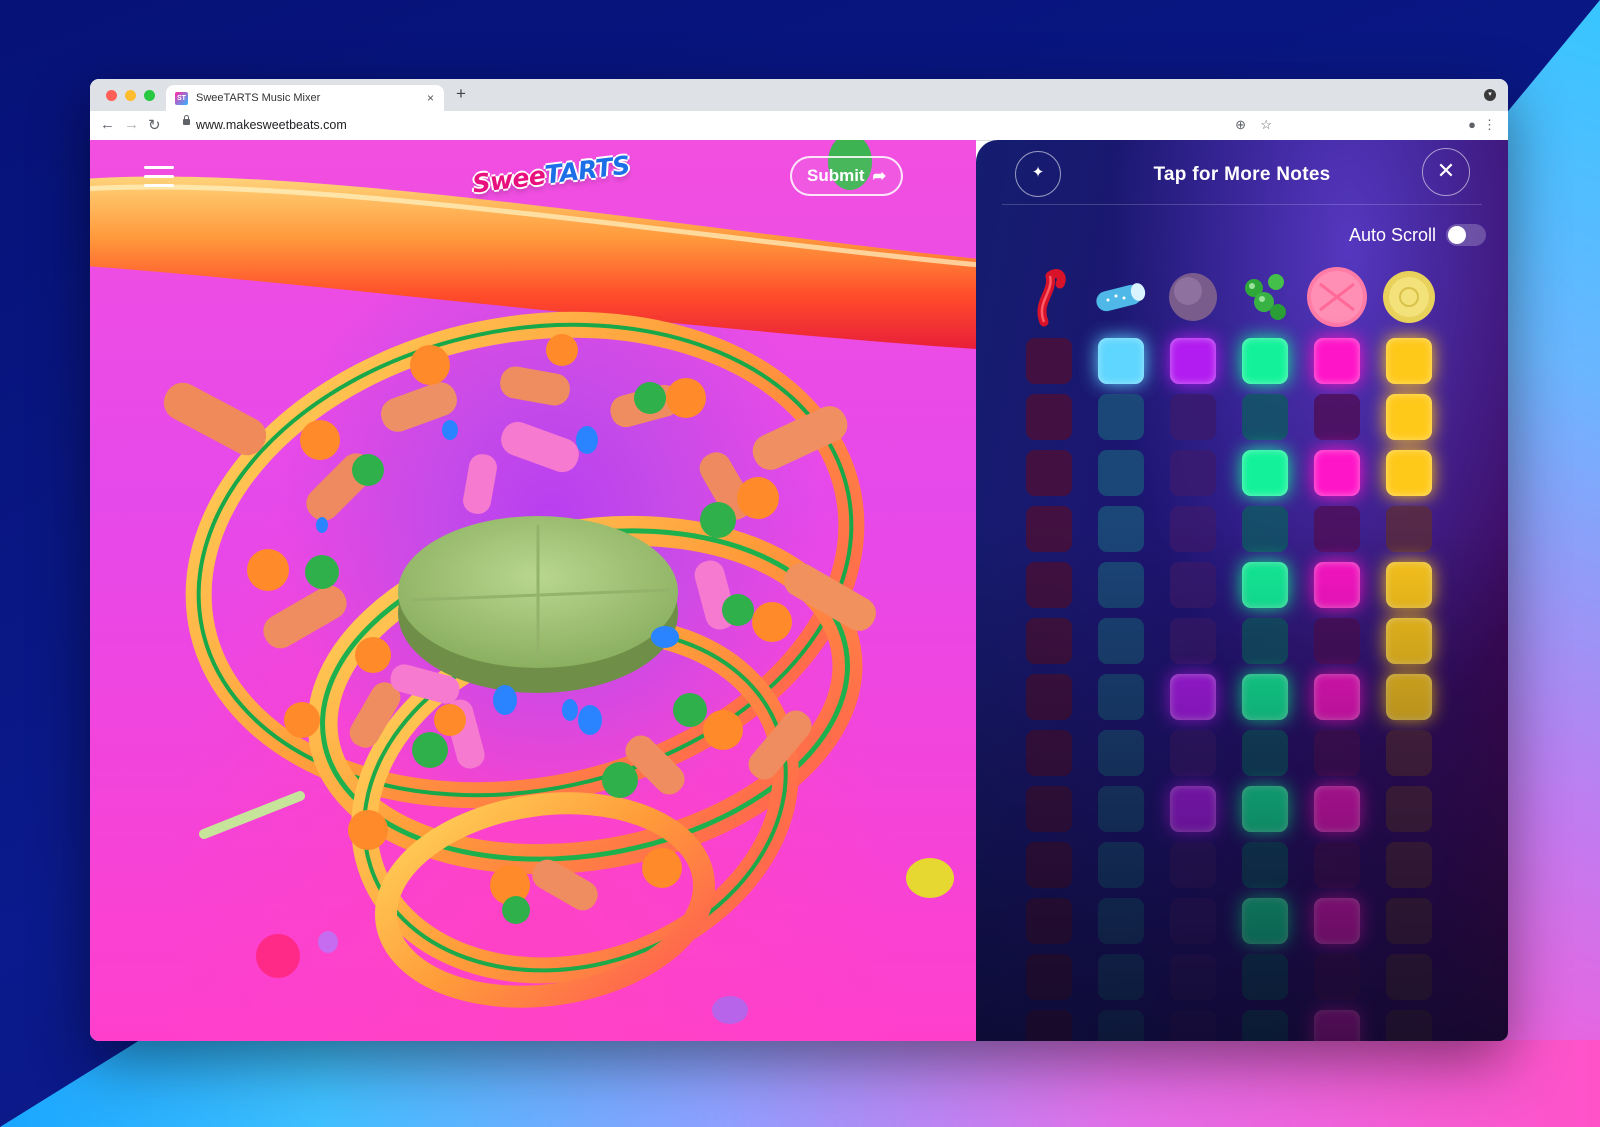 The image size is (1600, 1127). Describe the element at coordinates (1265, 697) in the screenshot. I see `note-cell-r7-c4` at that location.